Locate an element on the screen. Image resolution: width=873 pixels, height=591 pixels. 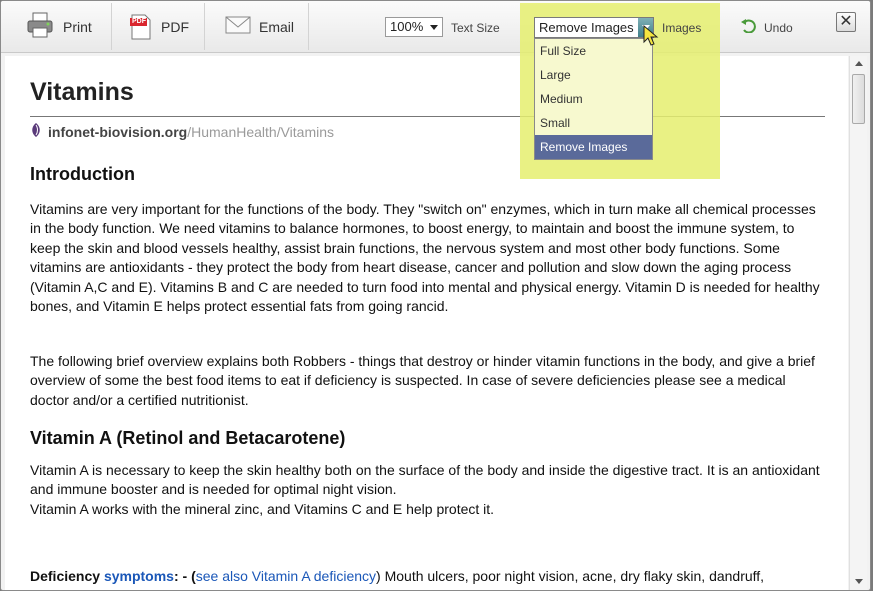
images-select: Remove Images is located at coordinates (594, 27).